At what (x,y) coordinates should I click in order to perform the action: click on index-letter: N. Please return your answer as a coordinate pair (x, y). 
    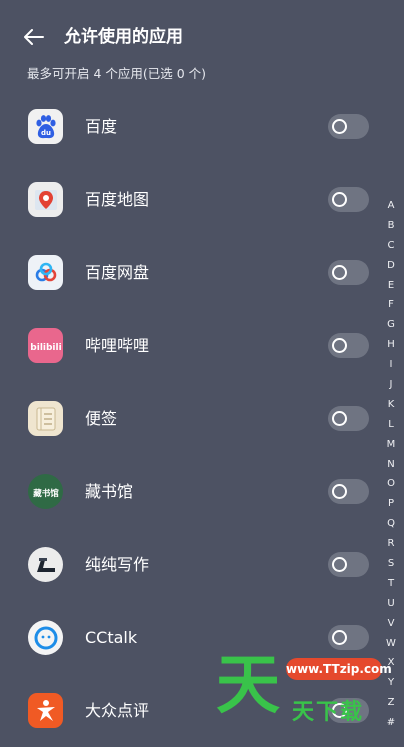
    Looking at the image, I should click on (391, 465).